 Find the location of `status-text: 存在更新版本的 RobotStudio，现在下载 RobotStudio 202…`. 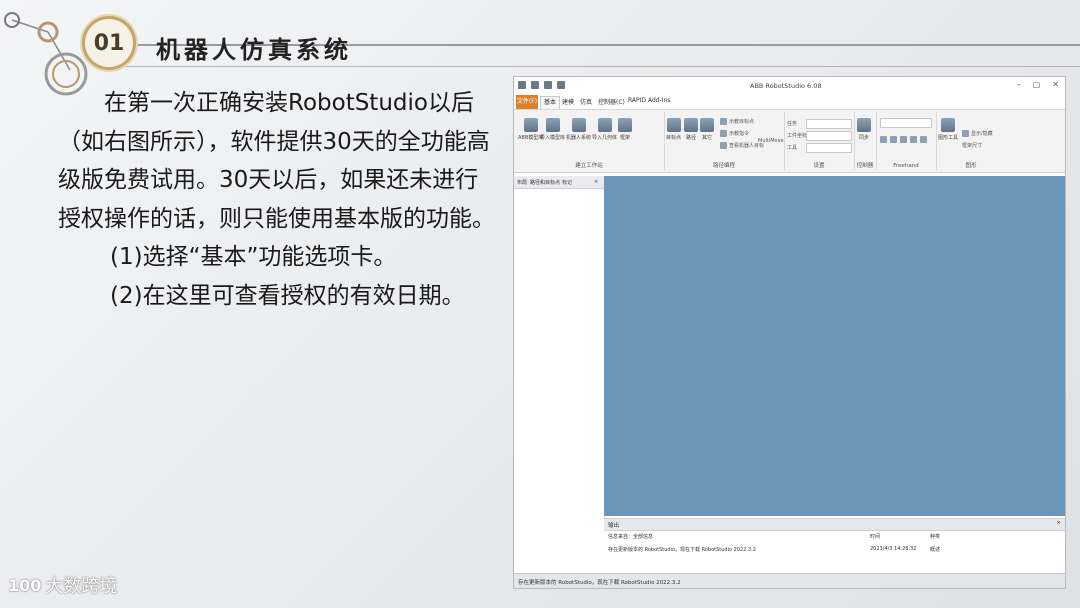

status-text: 存在更新版本的 RobotStudio，现在下载 RobotStudio 202… is located at coordinates (599, 582).